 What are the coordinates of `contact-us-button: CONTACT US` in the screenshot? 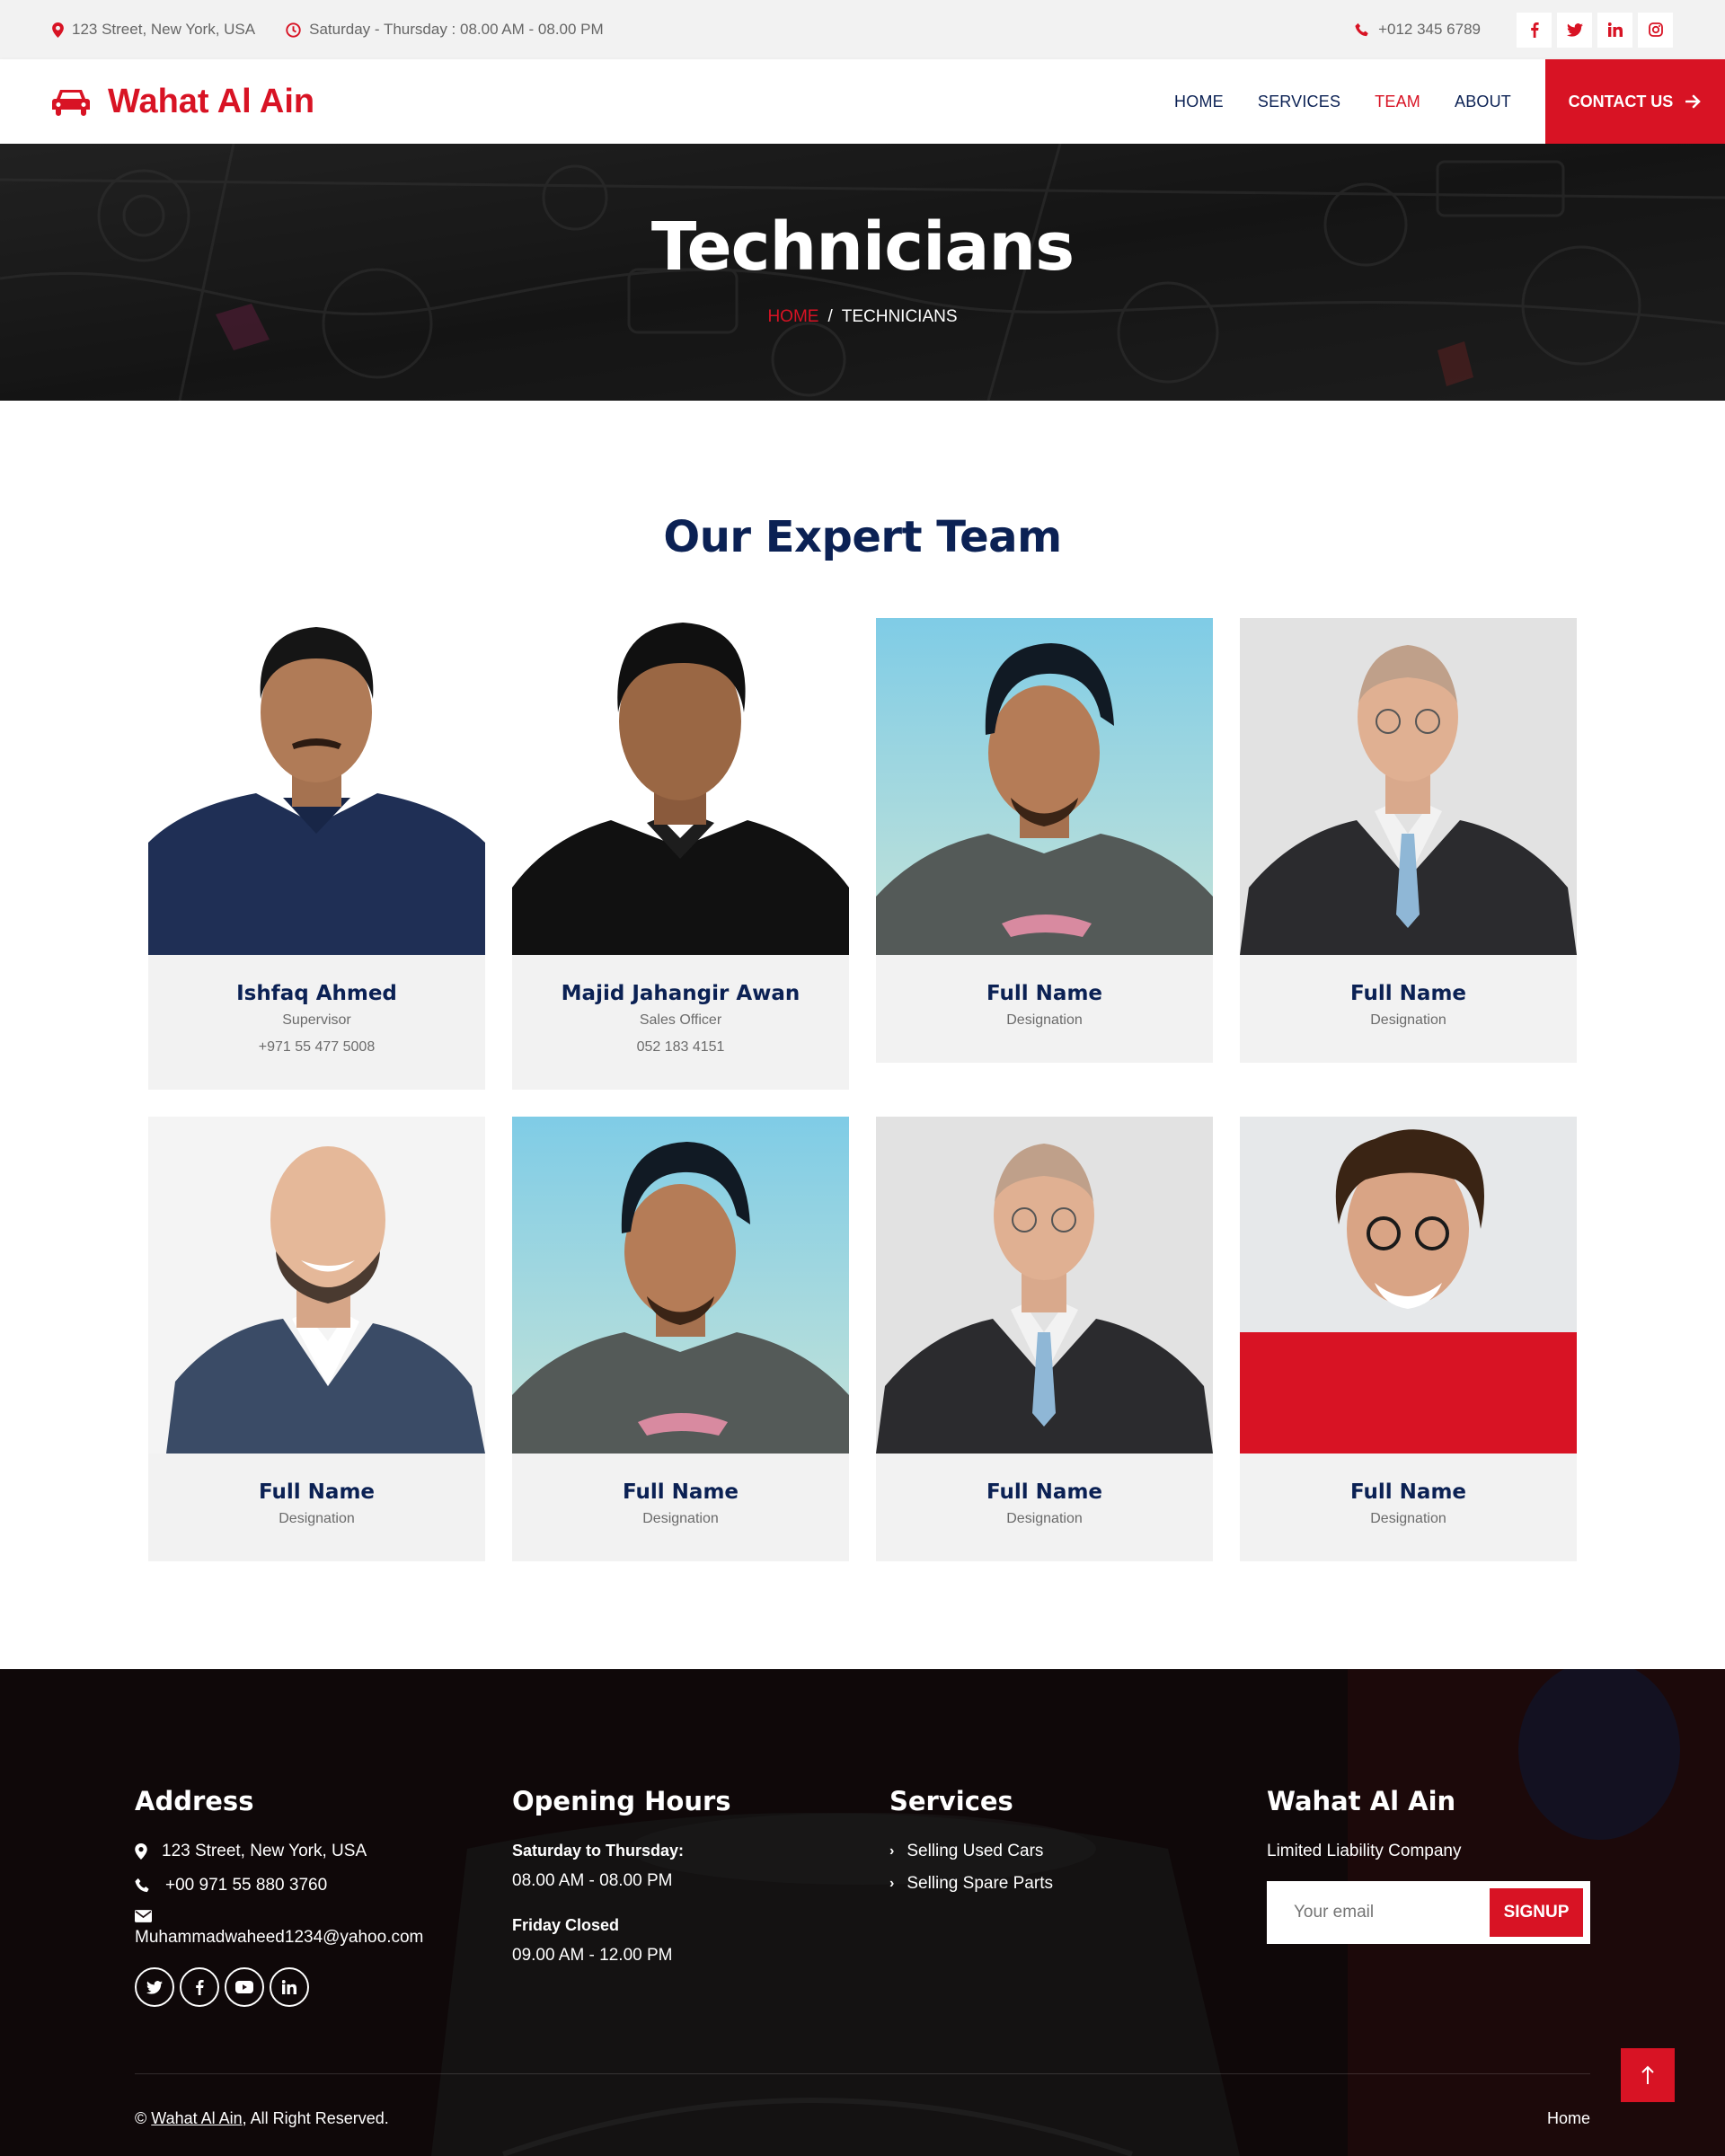 It's located at (1635, 101).